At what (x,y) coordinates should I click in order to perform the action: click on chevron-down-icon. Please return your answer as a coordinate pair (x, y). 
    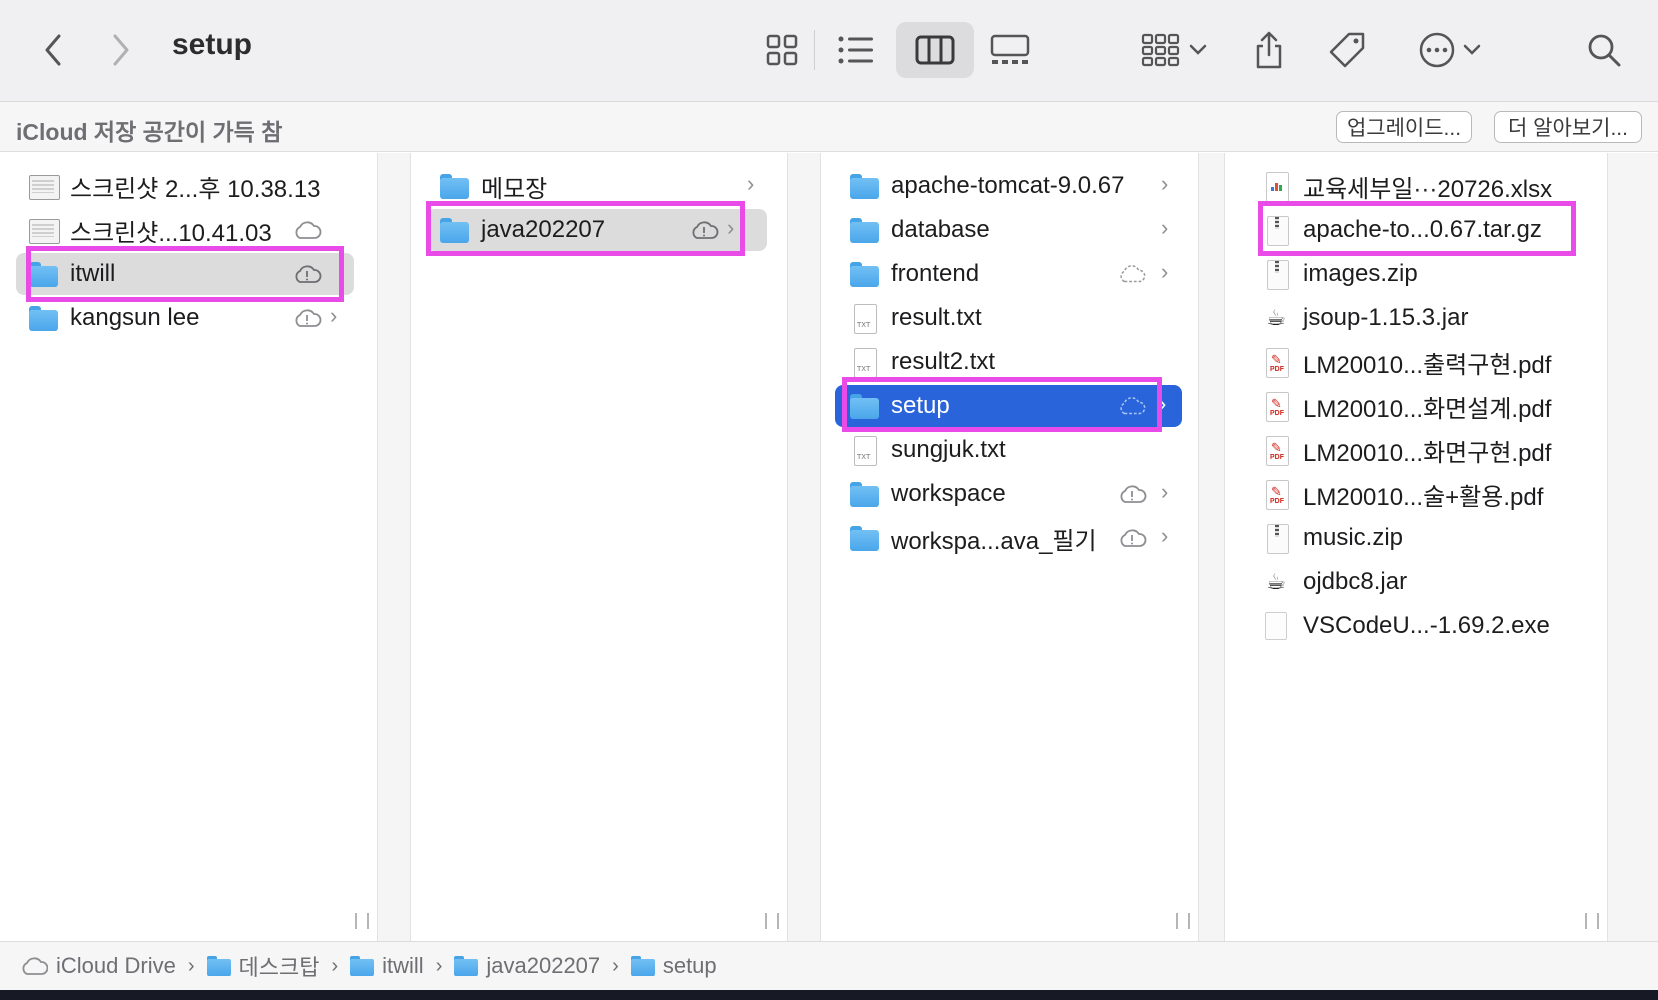
    Looking at the image, I should click on (1198, 49).